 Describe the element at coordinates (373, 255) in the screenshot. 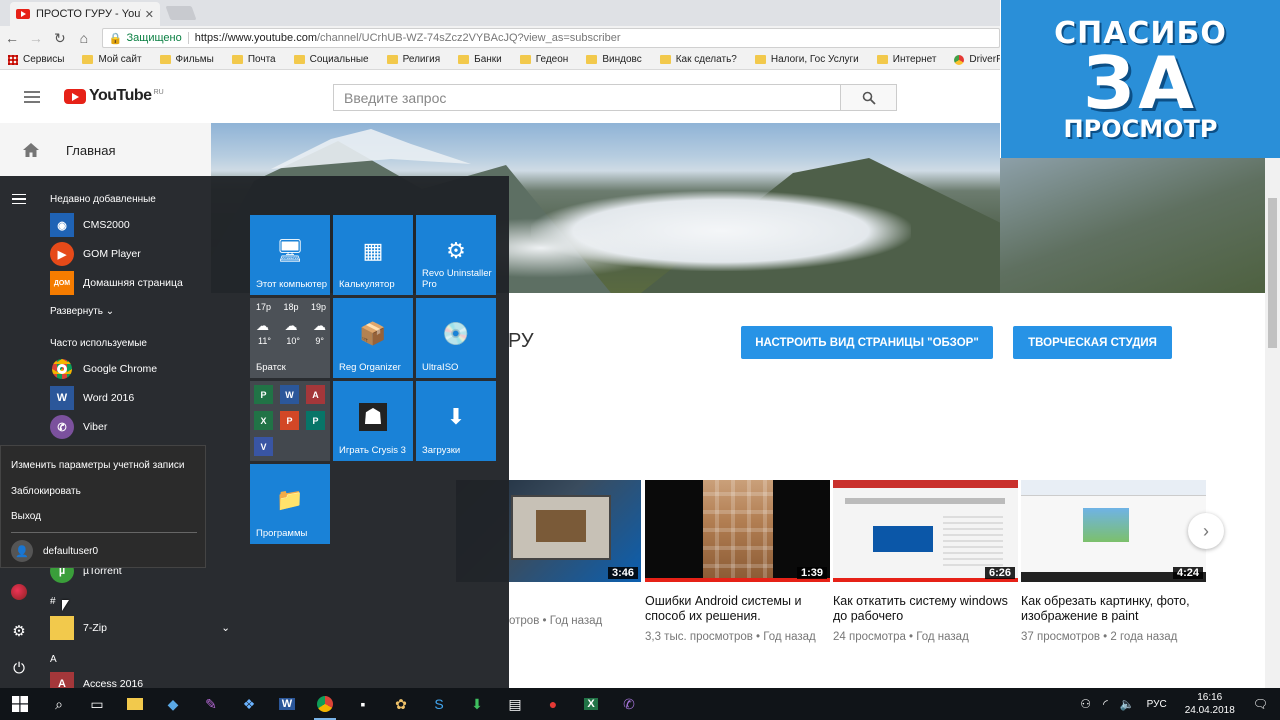

I see `tile-calculator: ▦ Калькулятор` at that location.